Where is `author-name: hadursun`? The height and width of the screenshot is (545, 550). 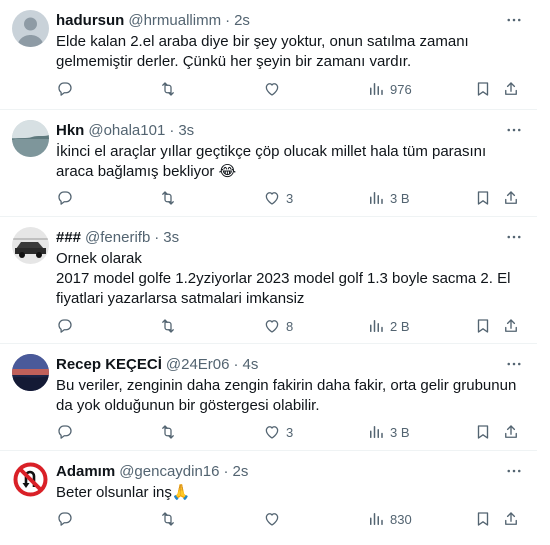 author-name: hadursun is located at coordinates (90, 20).